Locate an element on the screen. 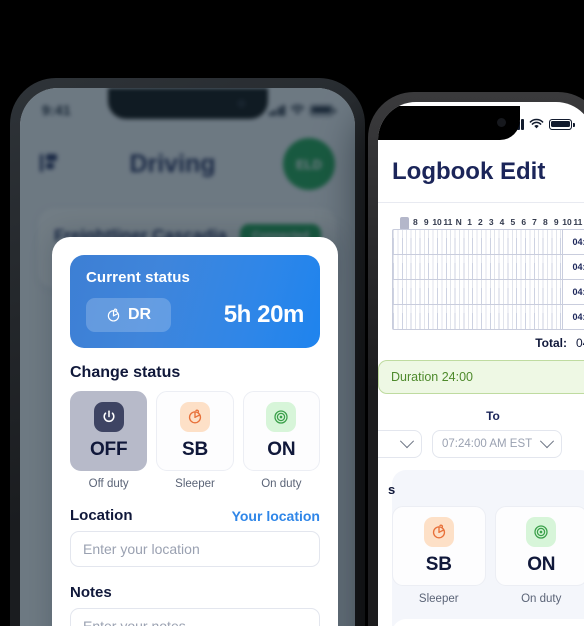  right-status-option-sb: SB Sleeper is located at coordinates (439, 555).